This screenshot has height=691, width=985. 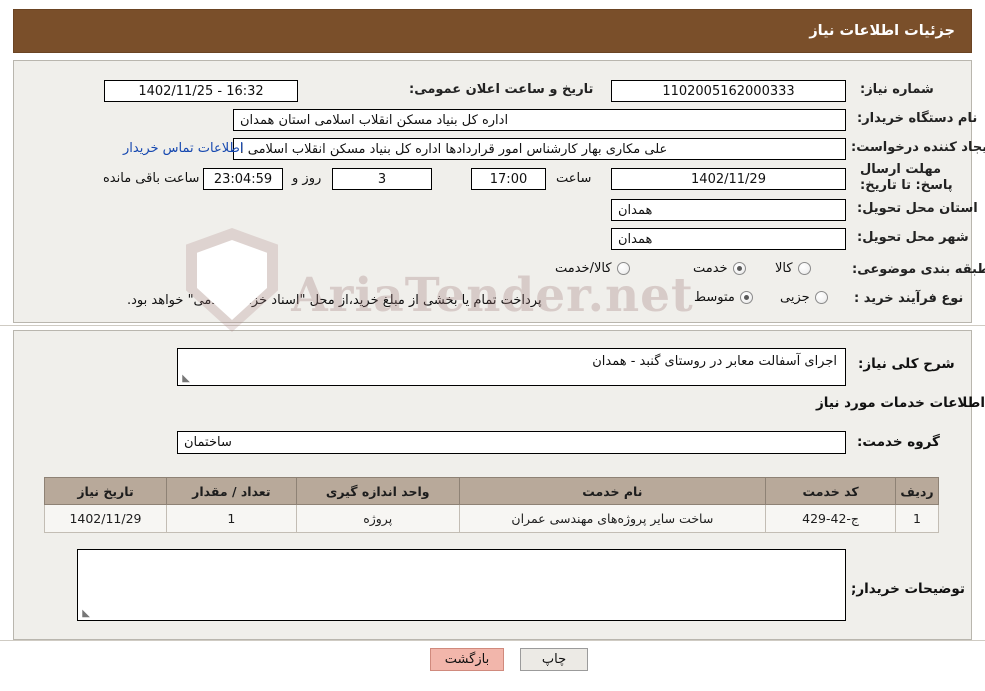 I want to click on category-option-kala: کالا, so click(x=793, y=268).